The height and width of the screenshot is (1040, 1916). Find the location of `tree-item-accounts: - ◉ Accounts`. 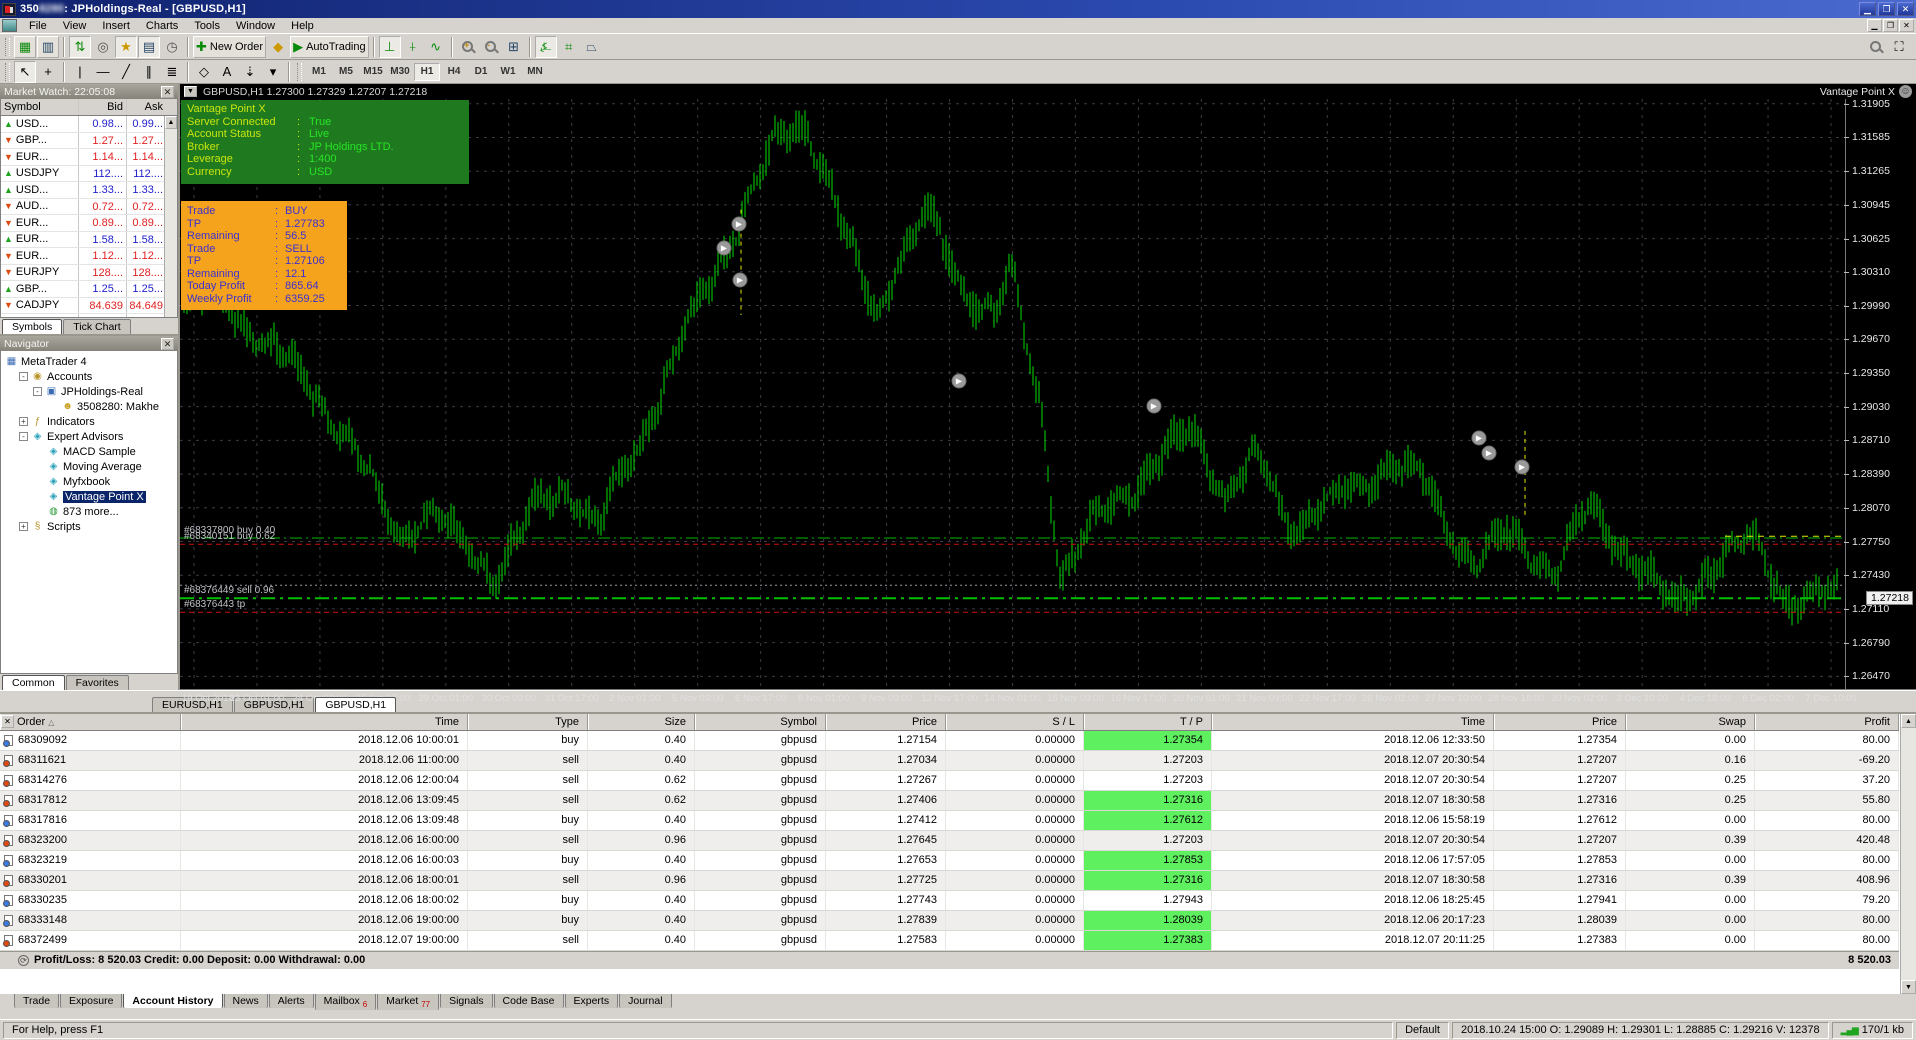

tree-item-accounts: - ◉ Accounts is located at coordinates (91, 376).